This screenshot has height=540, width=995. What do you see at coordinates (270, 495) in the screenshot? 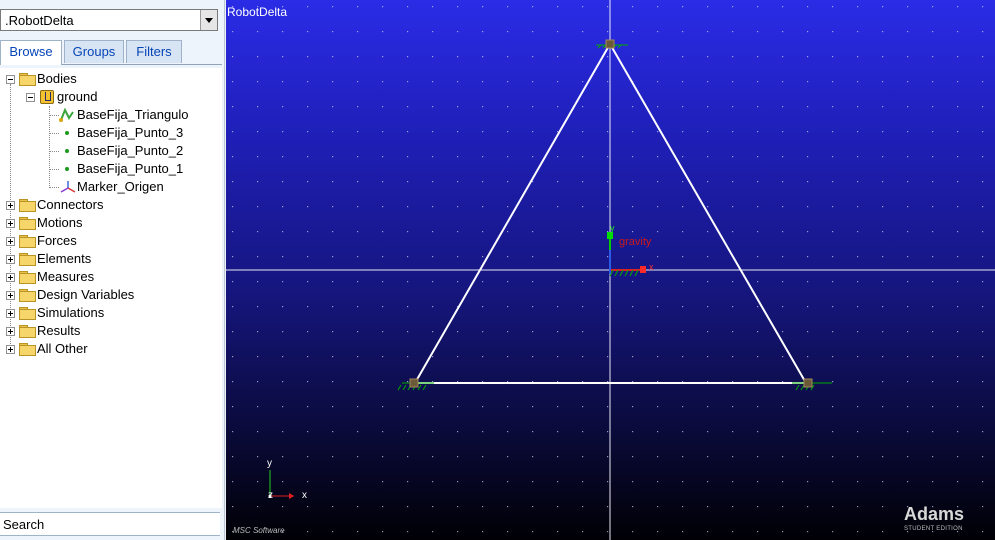
I see `triad-z-label: z` at bounding box center [270, 495].